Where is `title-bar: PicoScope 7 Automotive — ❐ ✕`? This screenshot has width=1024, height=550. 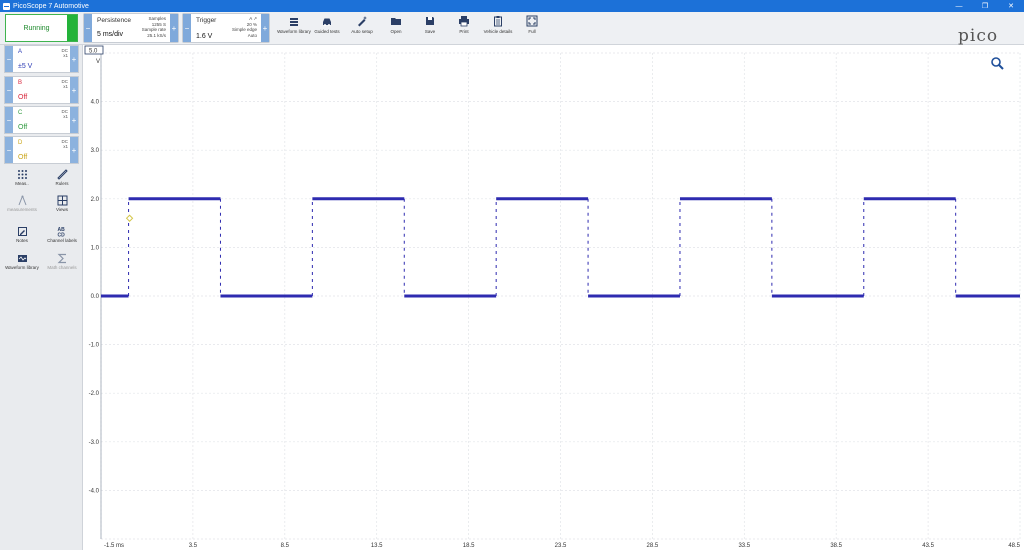 title-bar: PicoScope 7 Automotive — ❐ ✕ is located at coordinates (512, 6).